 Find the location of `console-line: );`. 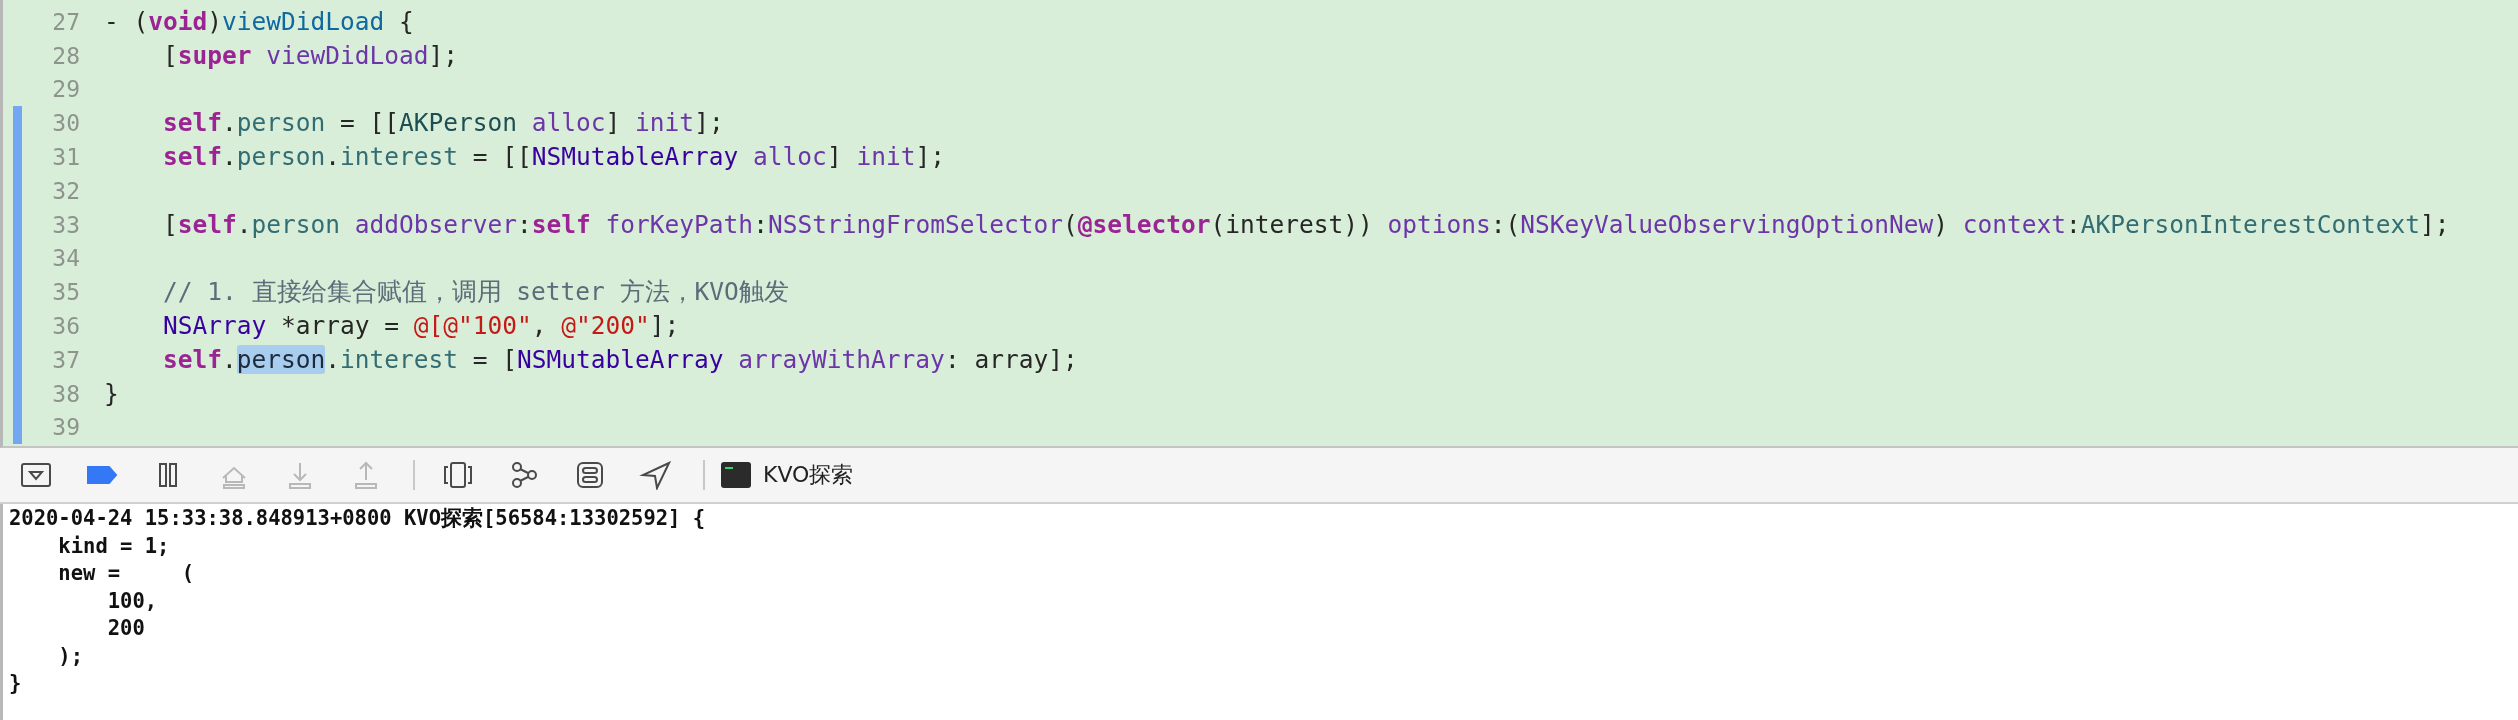

console-line: ); is located at coordinates (71, 656).